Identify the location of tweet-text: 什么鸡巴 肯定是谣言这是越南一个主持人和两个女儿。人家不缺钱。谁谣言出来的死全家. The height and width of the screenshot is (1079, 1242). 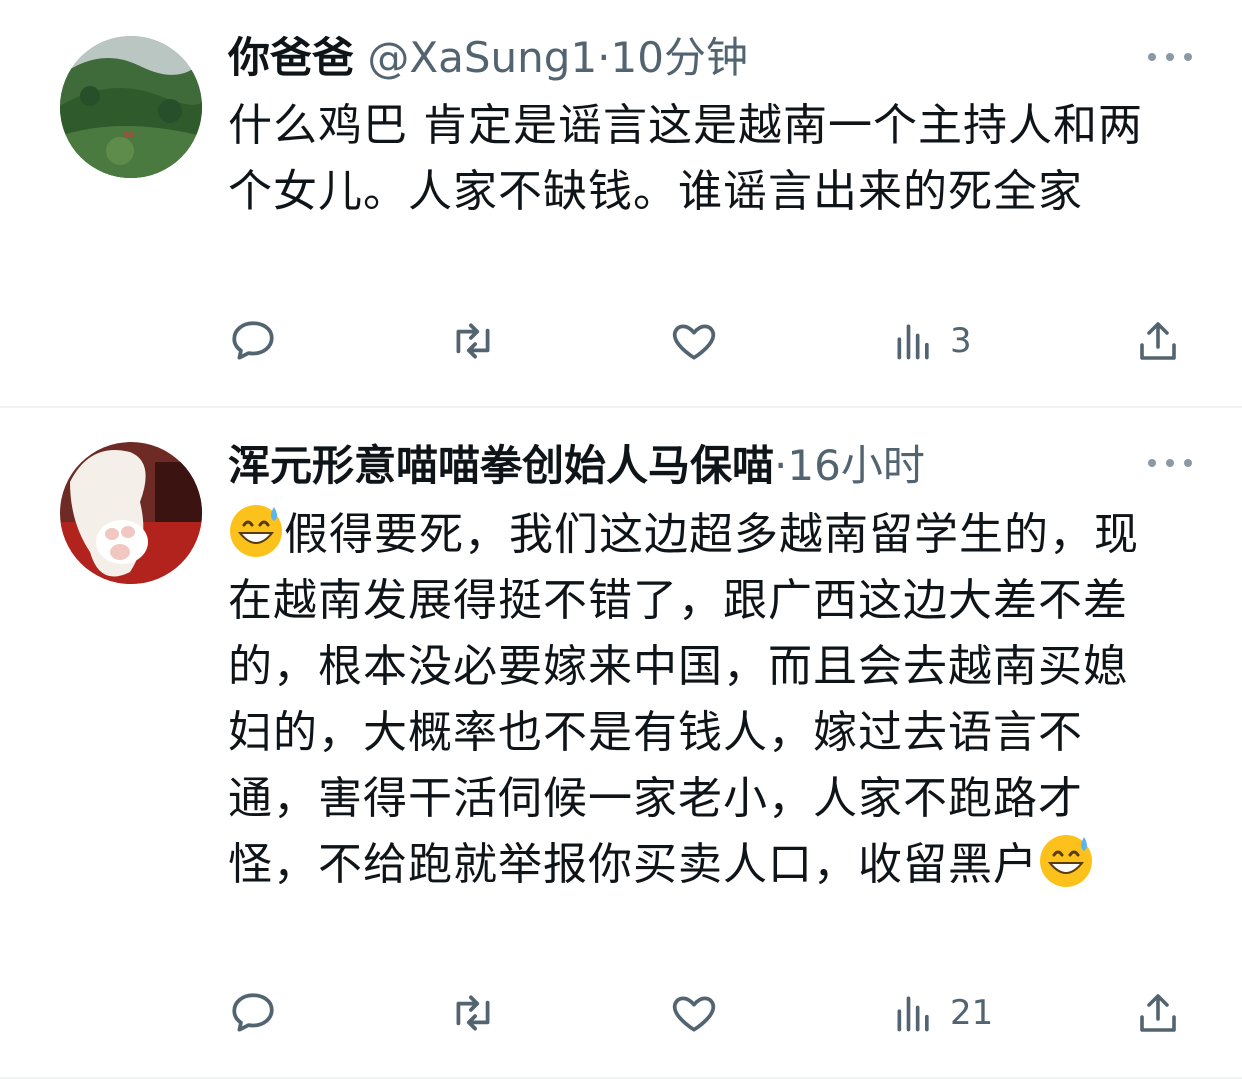
(685, 158).